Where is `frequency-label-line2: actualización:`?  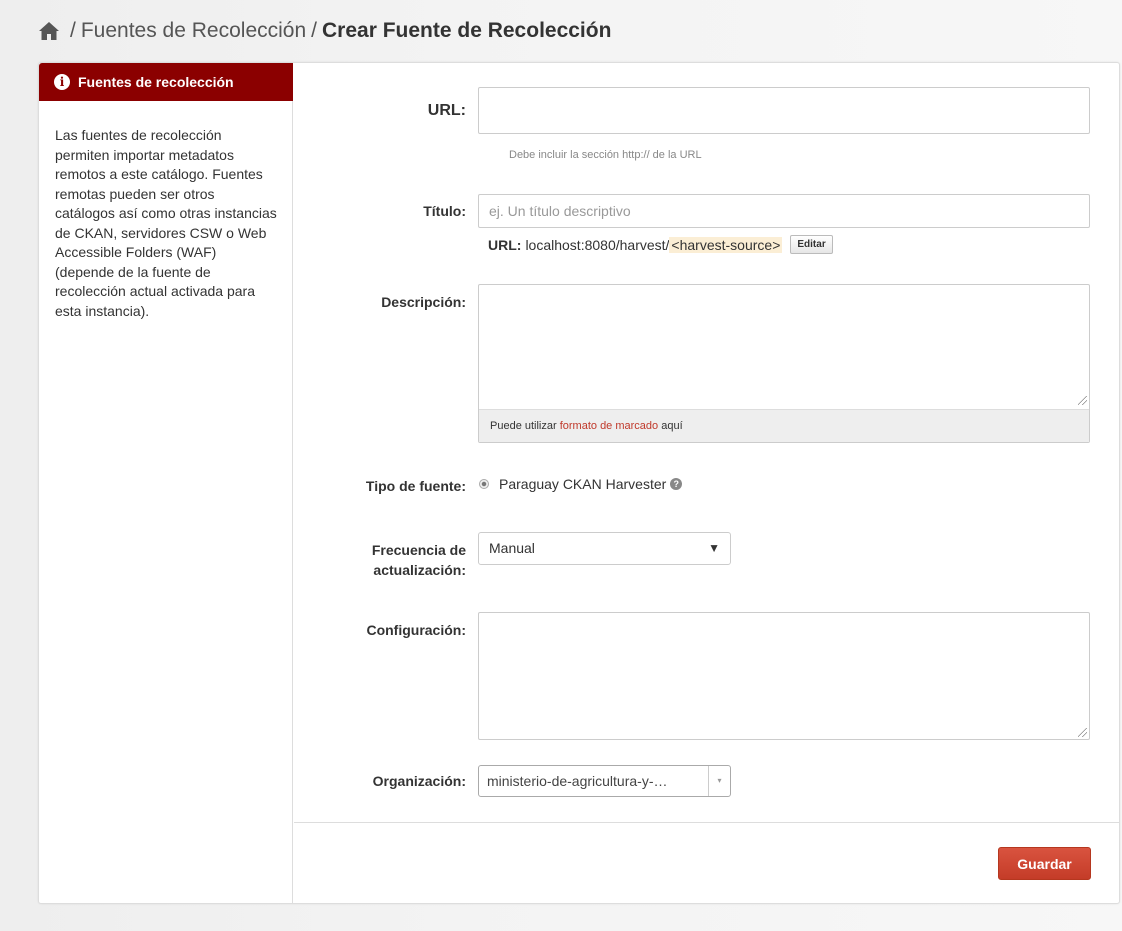
frequency-label-line2: actualización: is located at coordinates (419, 570).